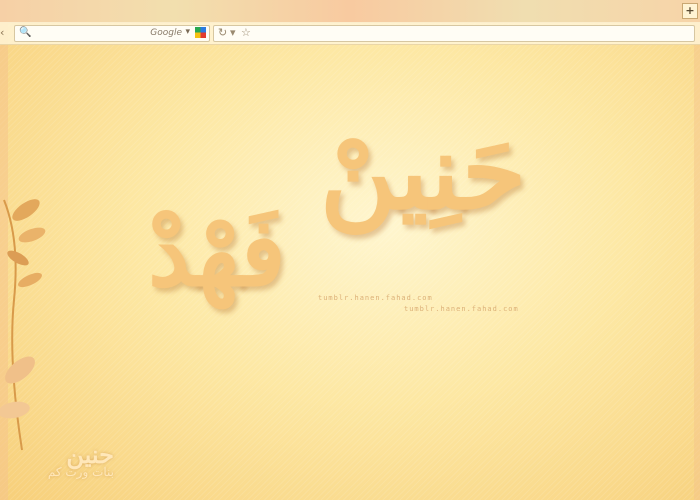 The image size is (700, 500). I want to click on right-border, so click(697, 261).